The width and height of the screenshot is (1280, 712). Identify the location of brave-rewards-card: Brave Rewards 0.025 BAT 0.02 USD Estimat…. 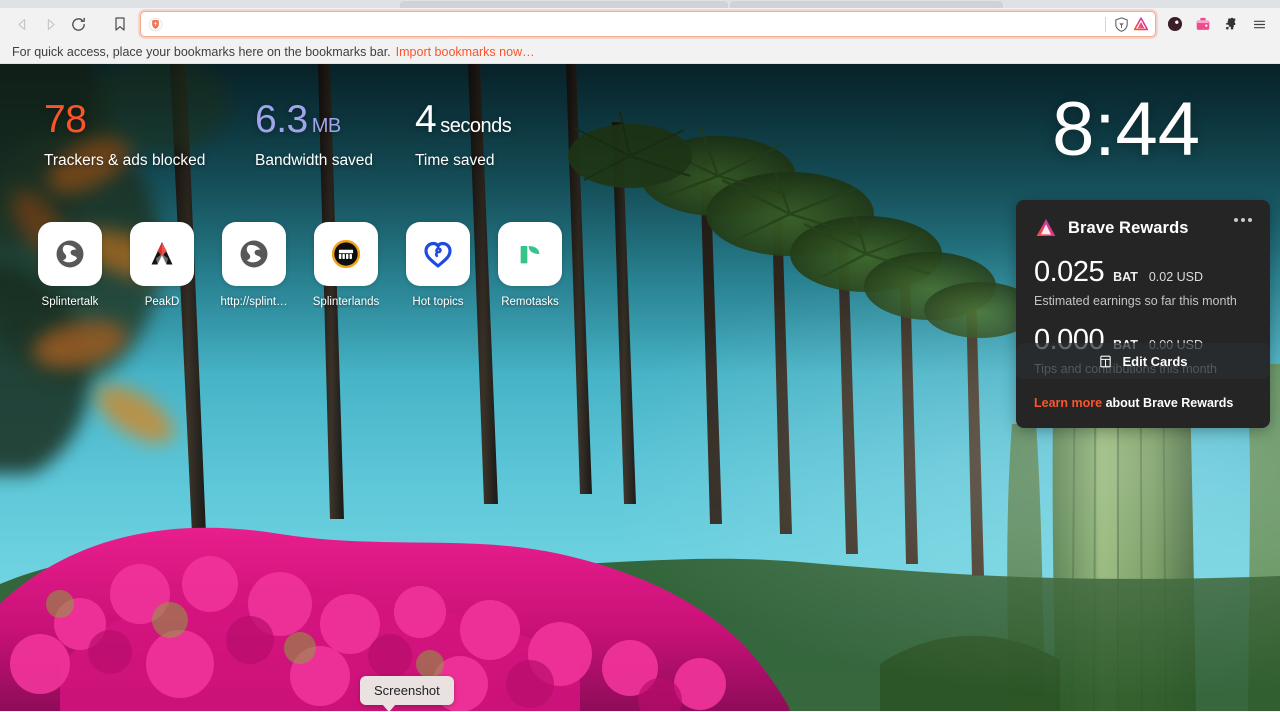
(1143, 314).